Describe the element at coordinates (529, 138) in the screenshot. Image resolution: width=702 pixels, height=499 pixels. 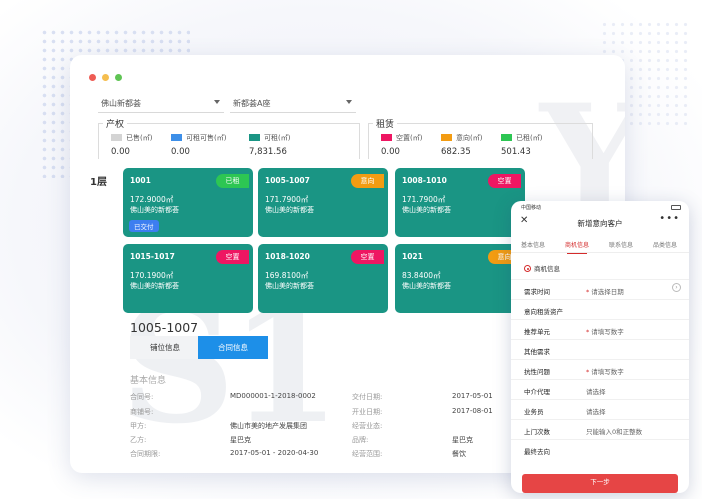
I see `legend-label: 已租(㎡)` at that location.